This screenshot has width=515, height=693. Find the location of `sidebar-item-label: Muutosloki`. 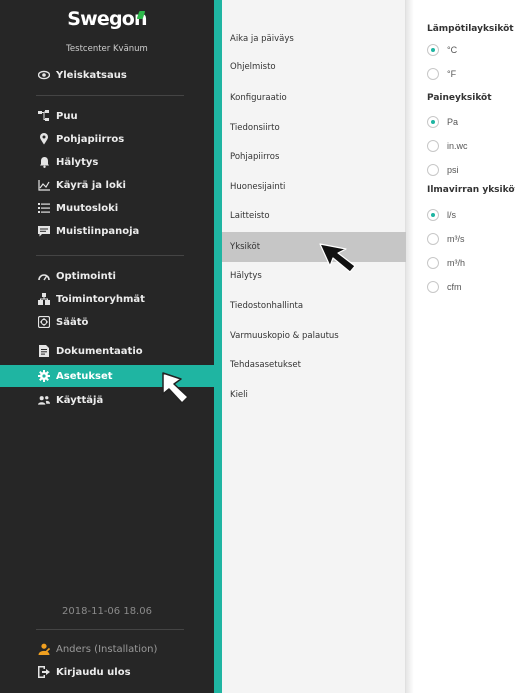

sidebar-item-label: Muutosloki is located at coordinates (87, 208).